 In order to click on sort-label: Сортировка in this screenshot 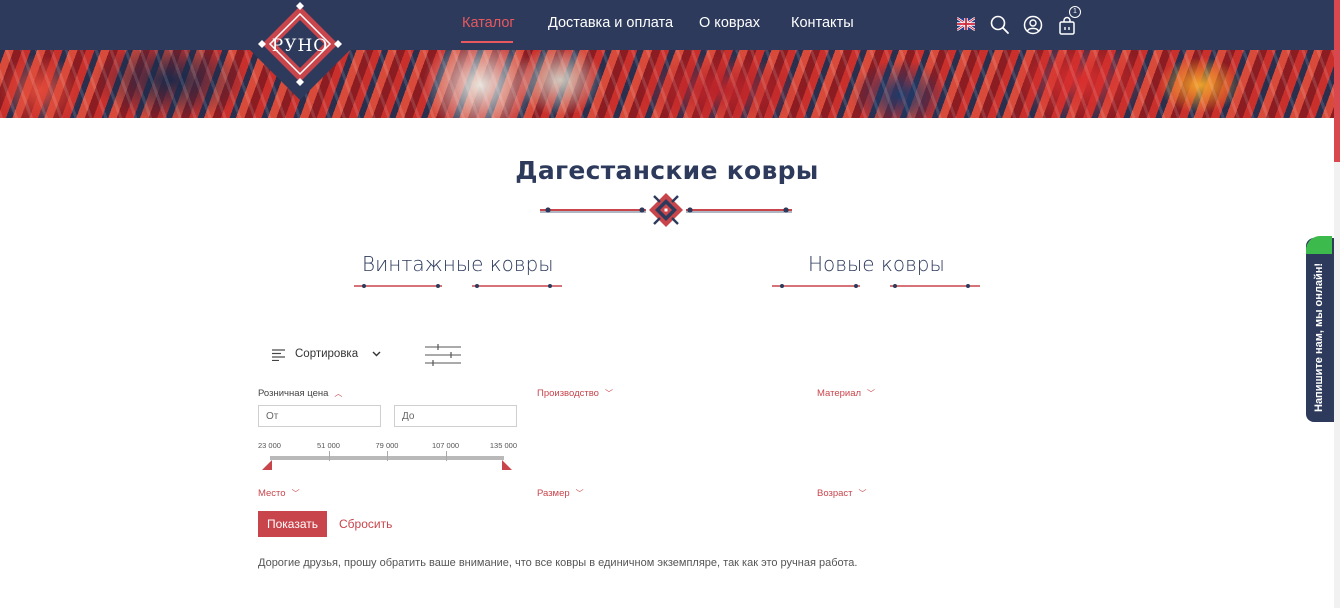, I will do `click(327, 354)`.